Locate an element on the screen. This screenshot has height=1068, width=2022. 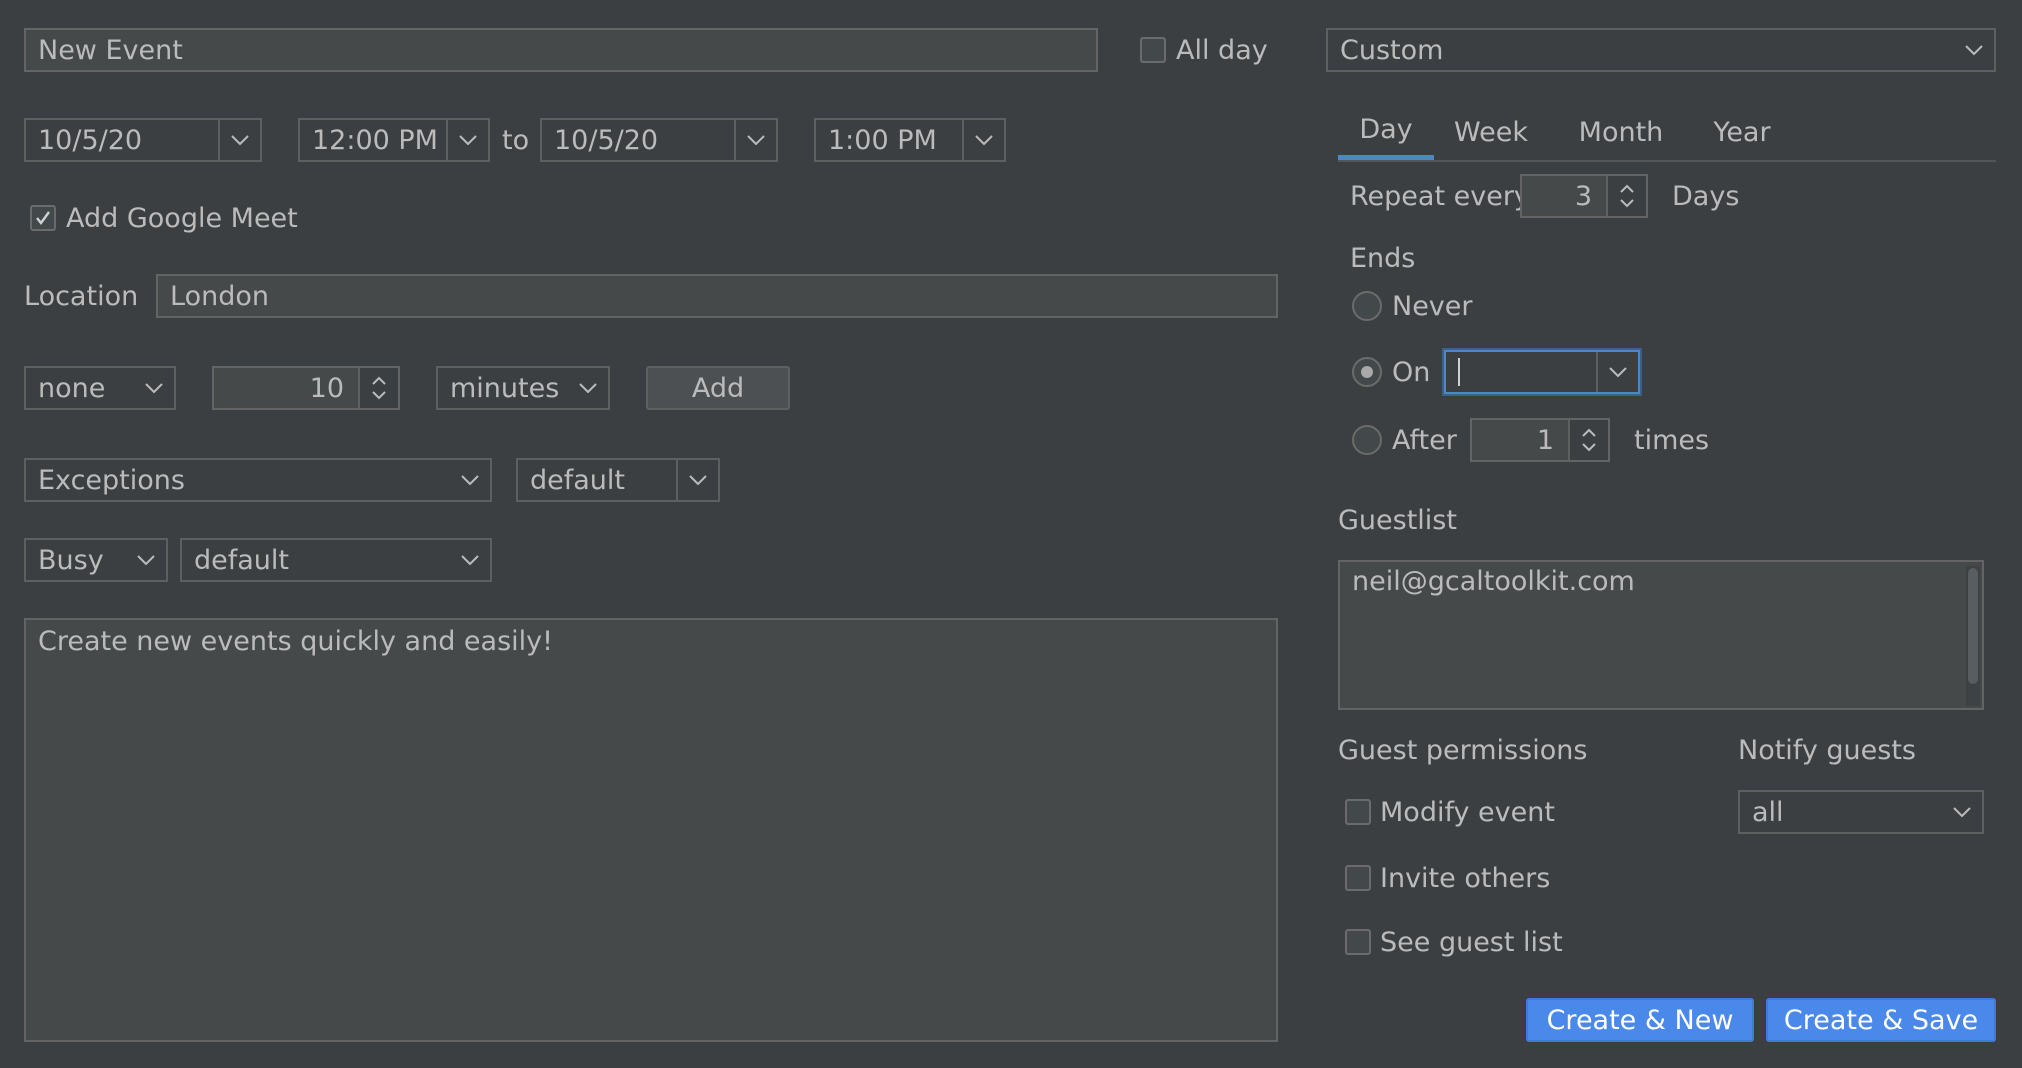
recurrence-preset-select: Custom is located at coordinates (1661, 50).